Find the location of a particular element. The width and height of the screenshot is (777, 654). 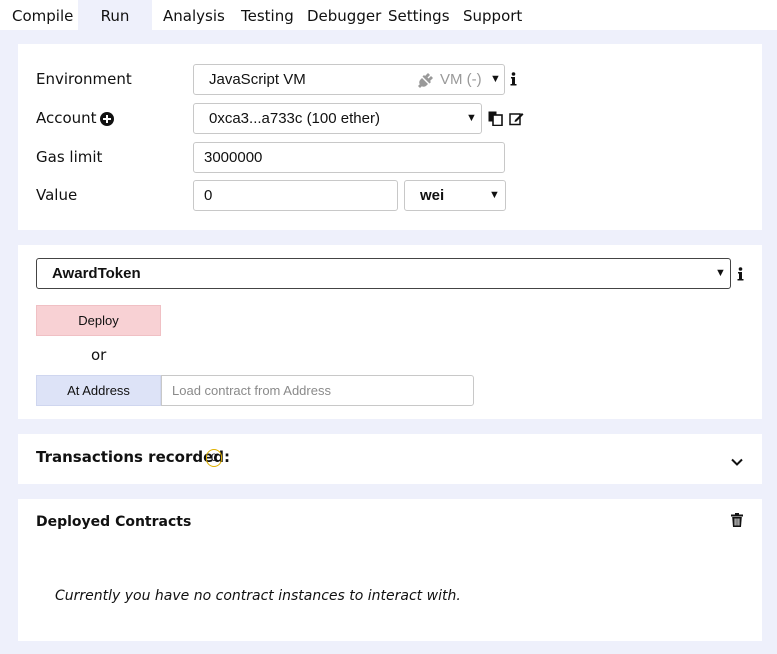

transactions-card: Transactions recorded: 0 is located at coordinates (390, 459).